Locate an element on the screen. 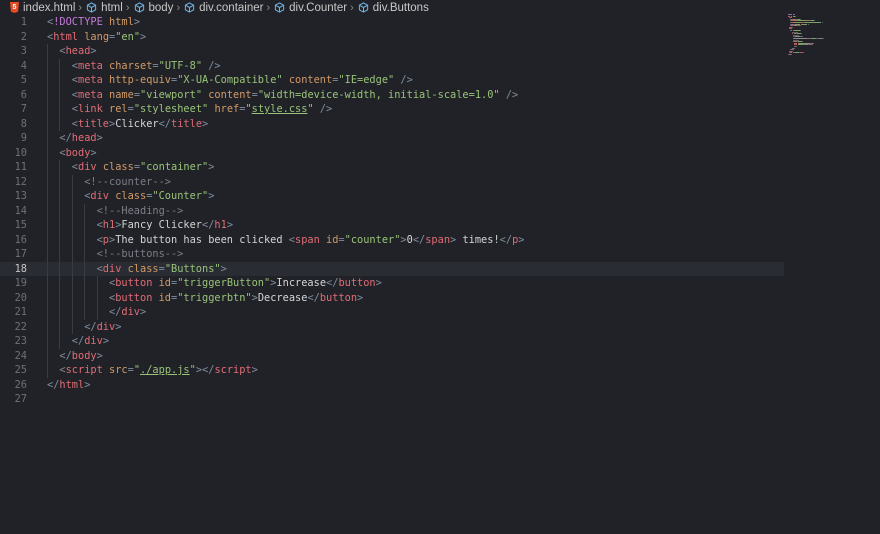 The width and height of the screenshot is (880, 534). code-line: 11 <div class="container"> is located at coordinates (392, 167).